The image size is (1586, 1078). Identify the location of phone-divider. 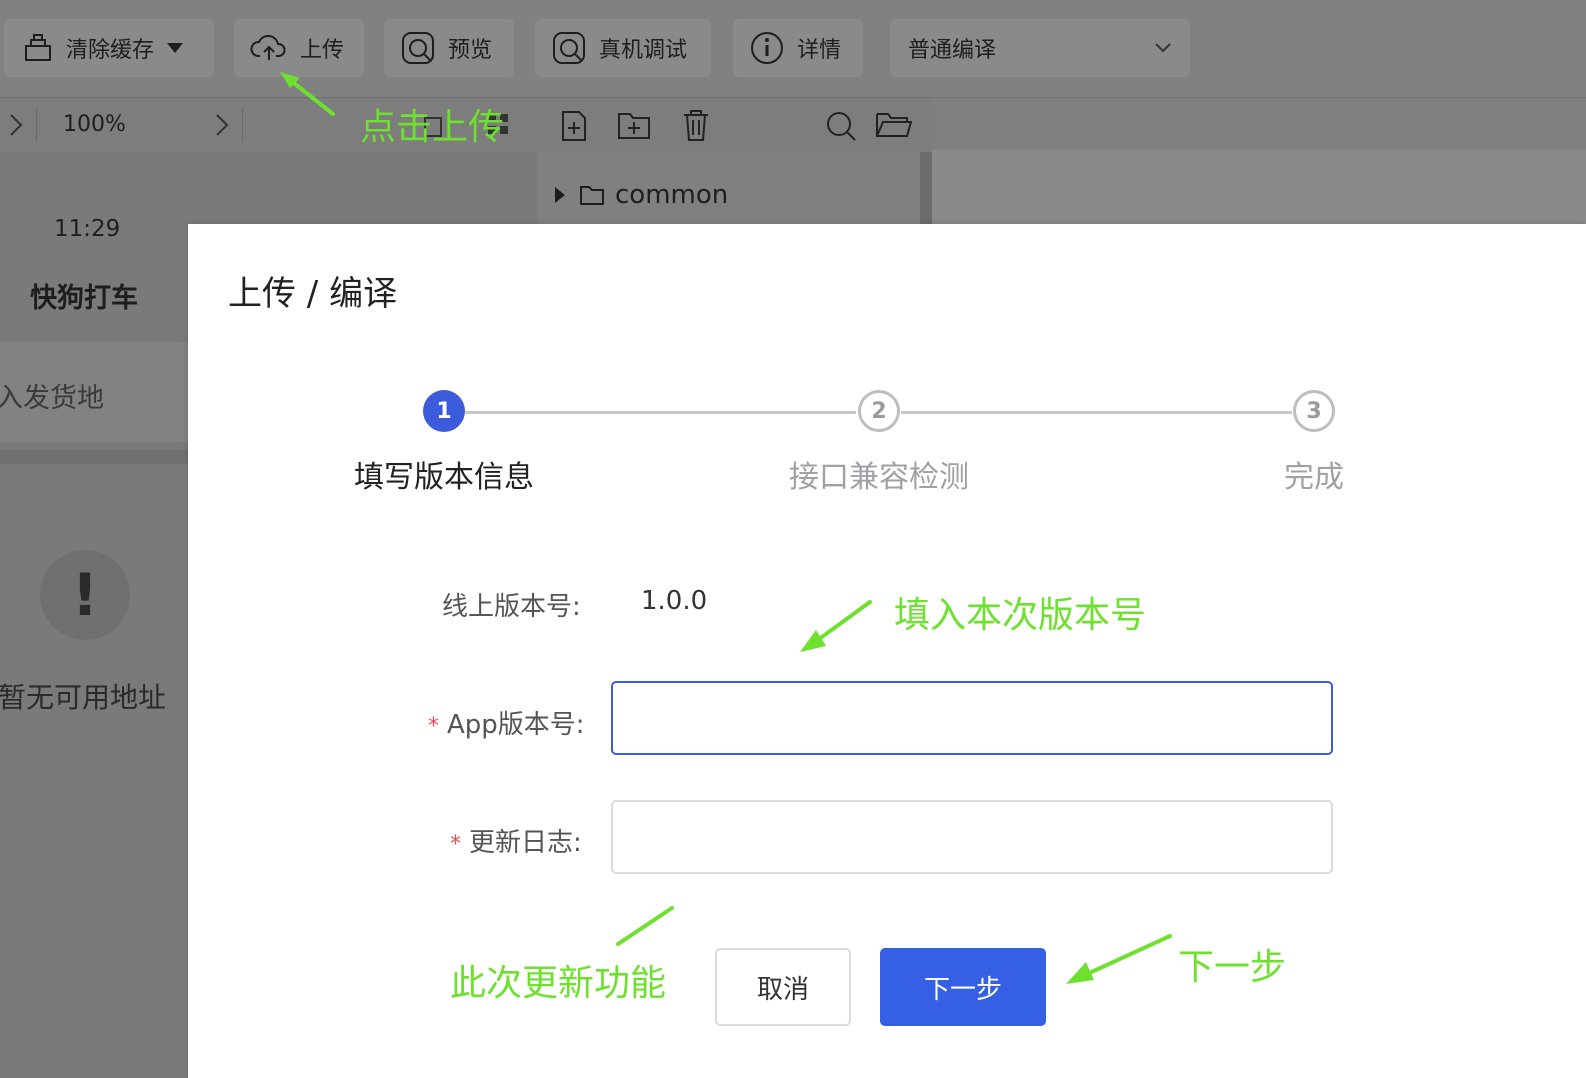
(94, 457).